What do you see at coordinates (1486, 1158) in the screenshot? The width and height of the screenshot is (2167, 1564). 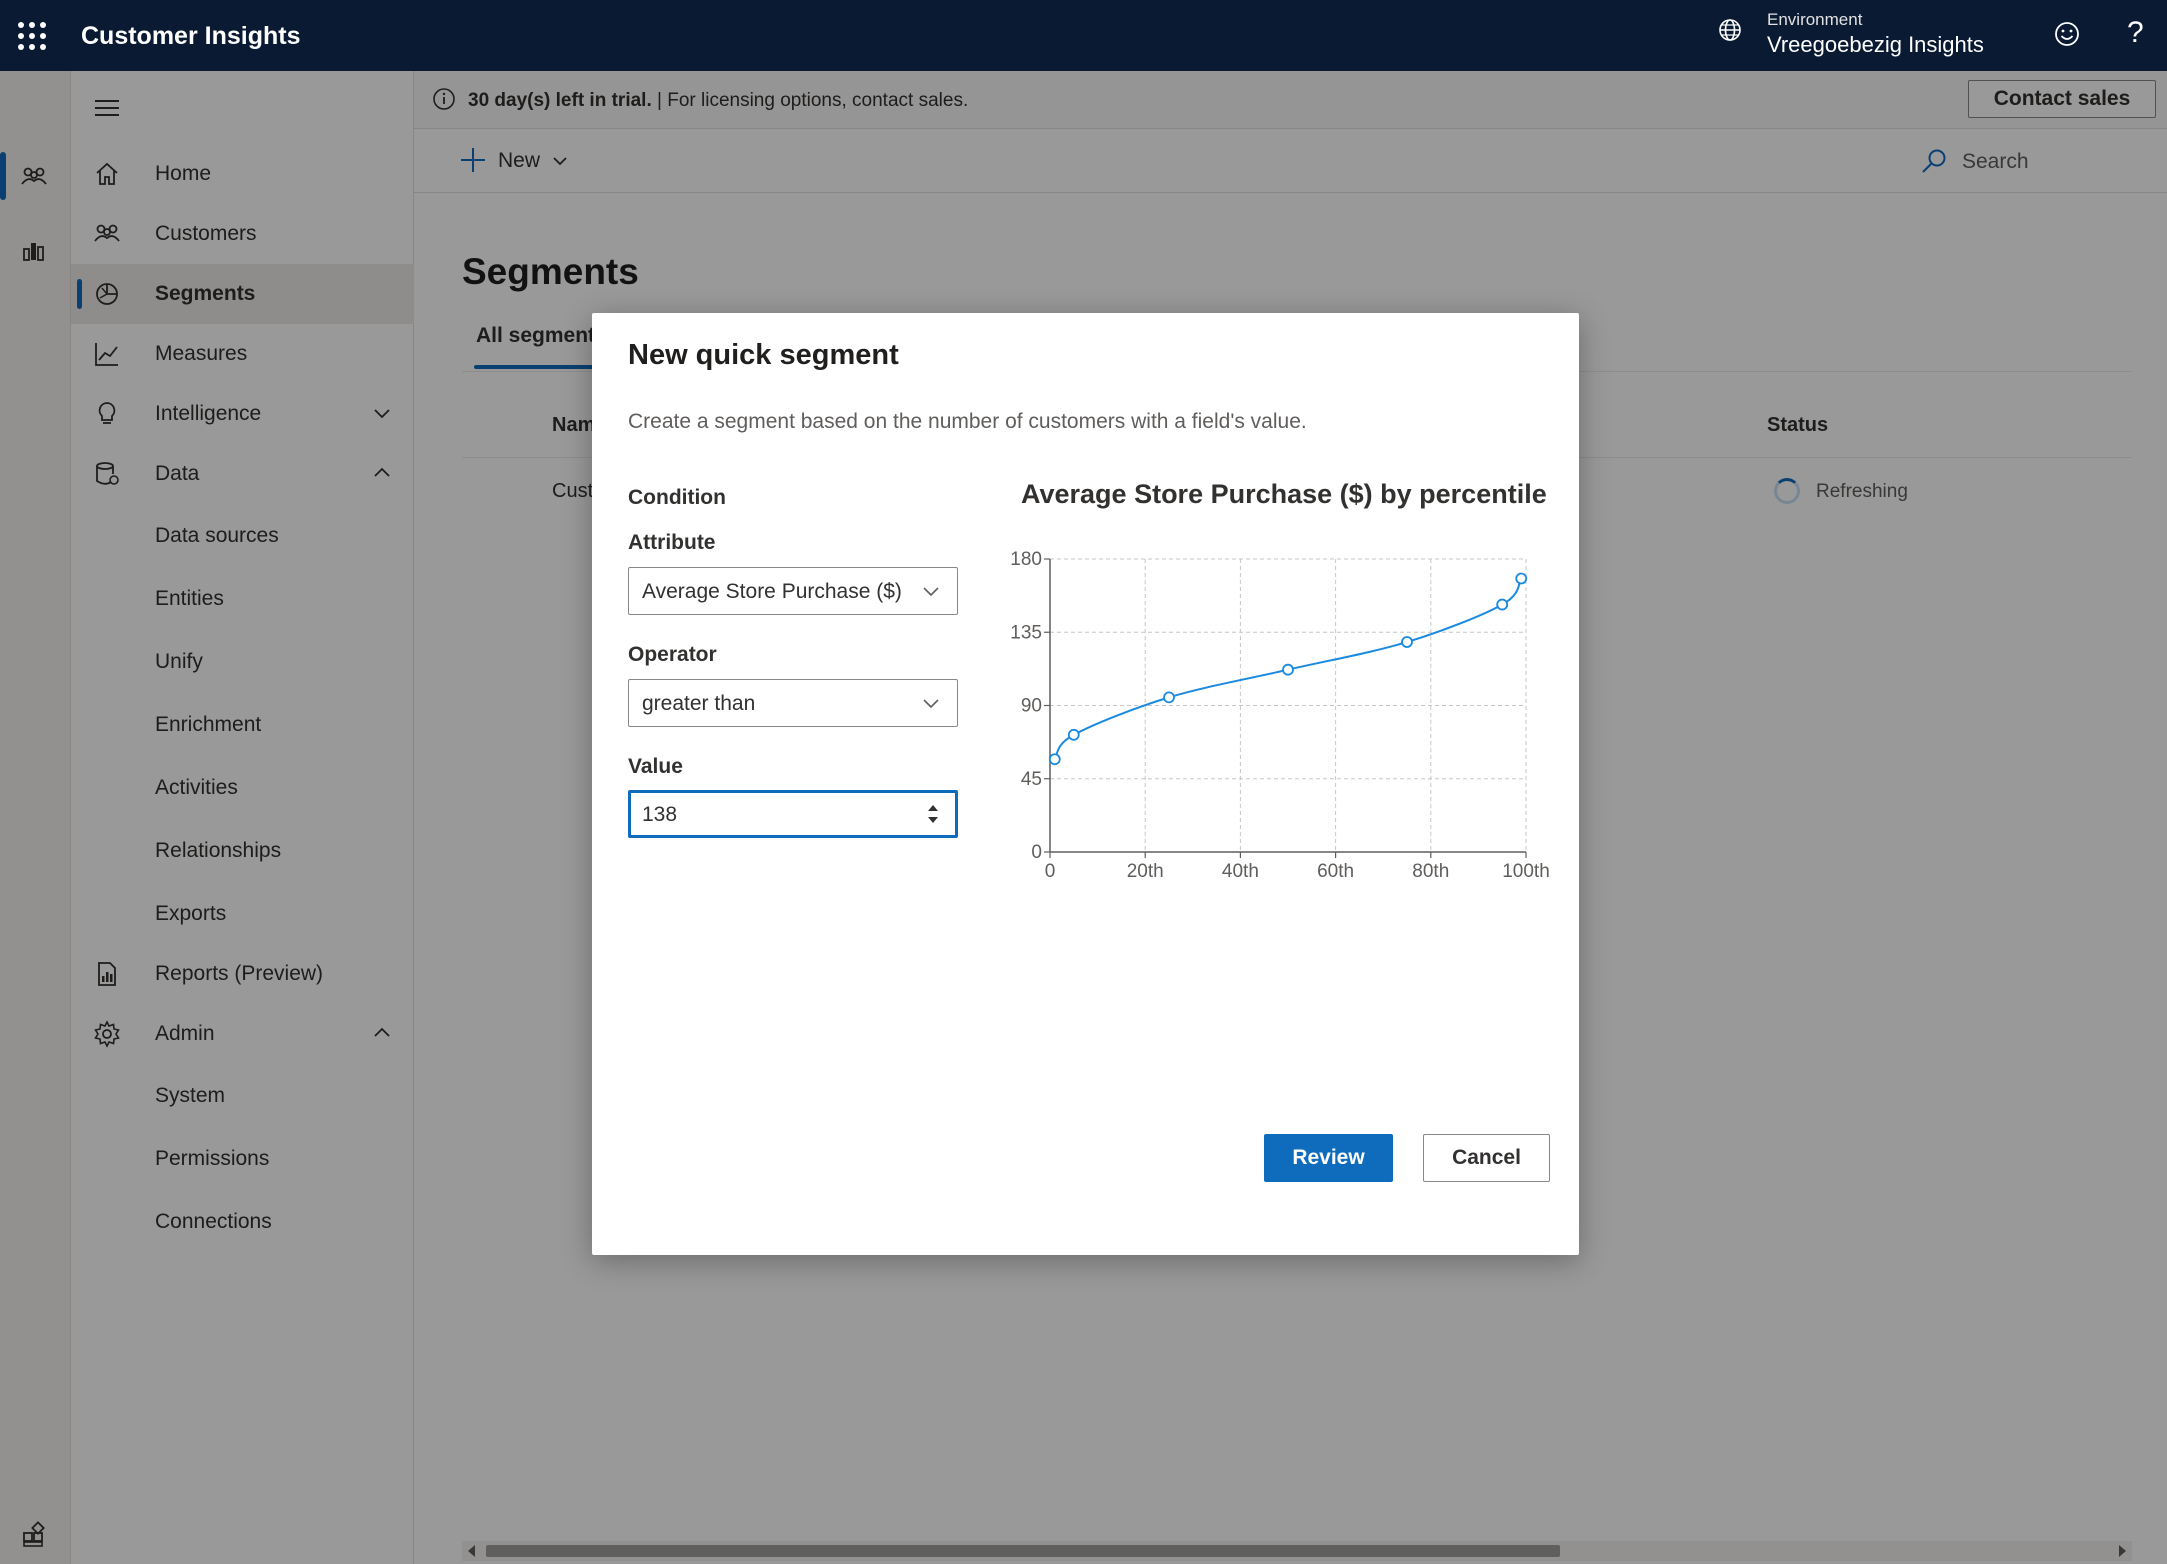 I see `cancel-button: Cancel` at bounding box center [1486, 1158].